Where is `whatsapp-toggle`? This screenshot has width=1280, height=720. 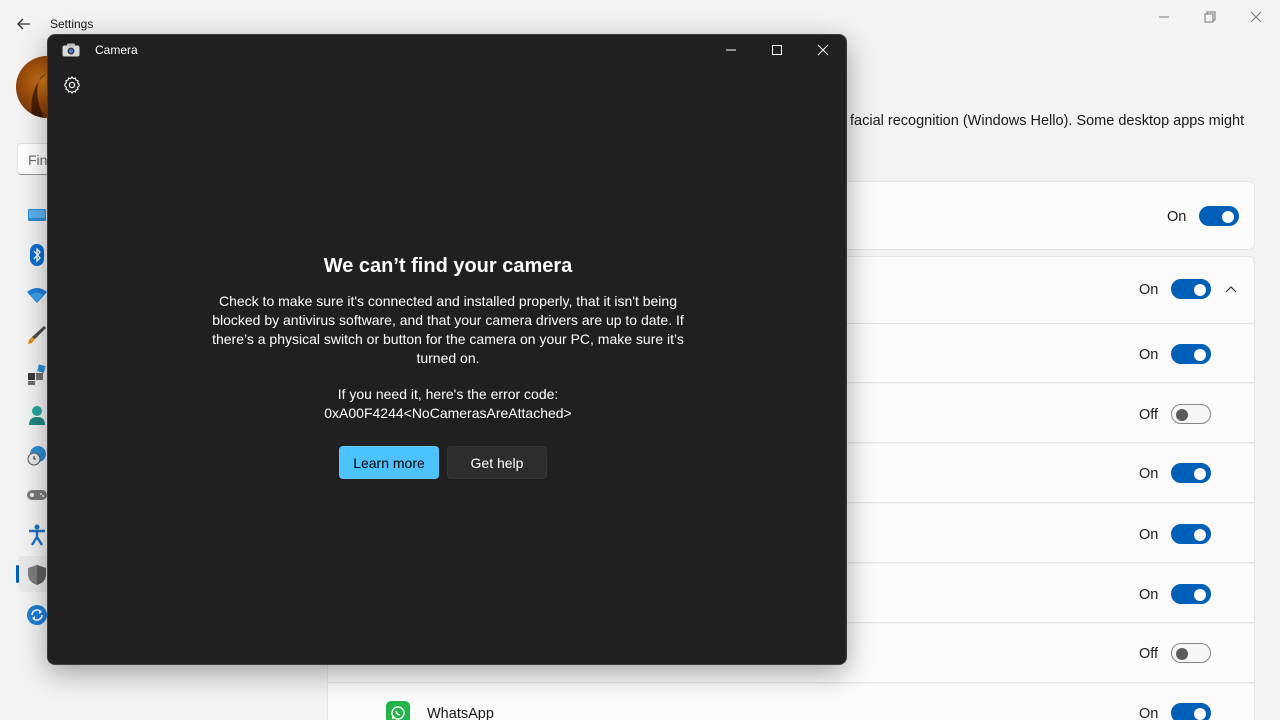 whatsapp-toggle is located at coordinates (1191, 711).